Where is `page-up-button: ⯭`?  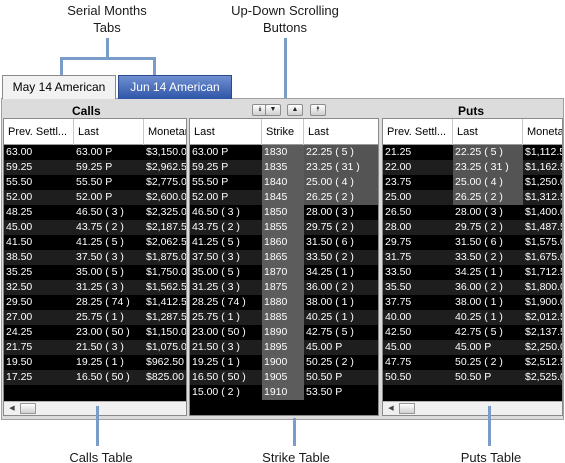 page-up-button: ⯭ is located at coordinates (318, 110).